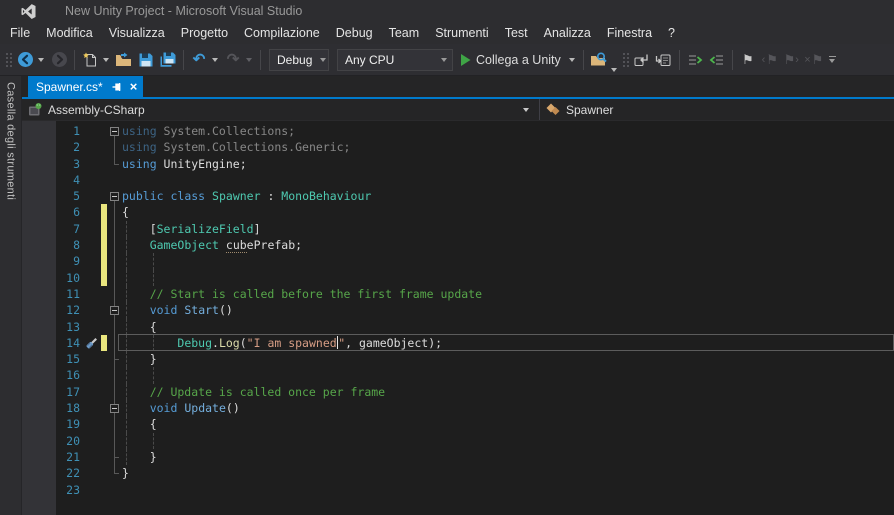  What do you see at coordinates (508, 408) in the screenshot?
I see `code-line-text: void Update()` at bounding box center [508, 408].